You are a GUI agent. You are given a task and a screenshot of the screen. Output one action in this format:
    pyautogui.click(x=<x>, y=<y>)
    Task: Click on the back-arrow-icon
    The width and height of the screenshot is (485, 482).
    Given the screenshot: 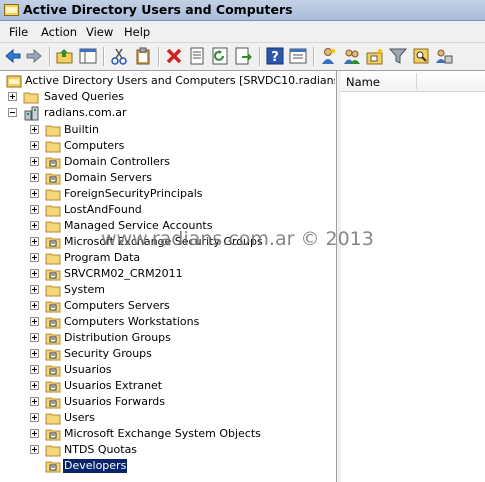 What is the action you would take?
    pyautogui.click(x=13, y=56)
    